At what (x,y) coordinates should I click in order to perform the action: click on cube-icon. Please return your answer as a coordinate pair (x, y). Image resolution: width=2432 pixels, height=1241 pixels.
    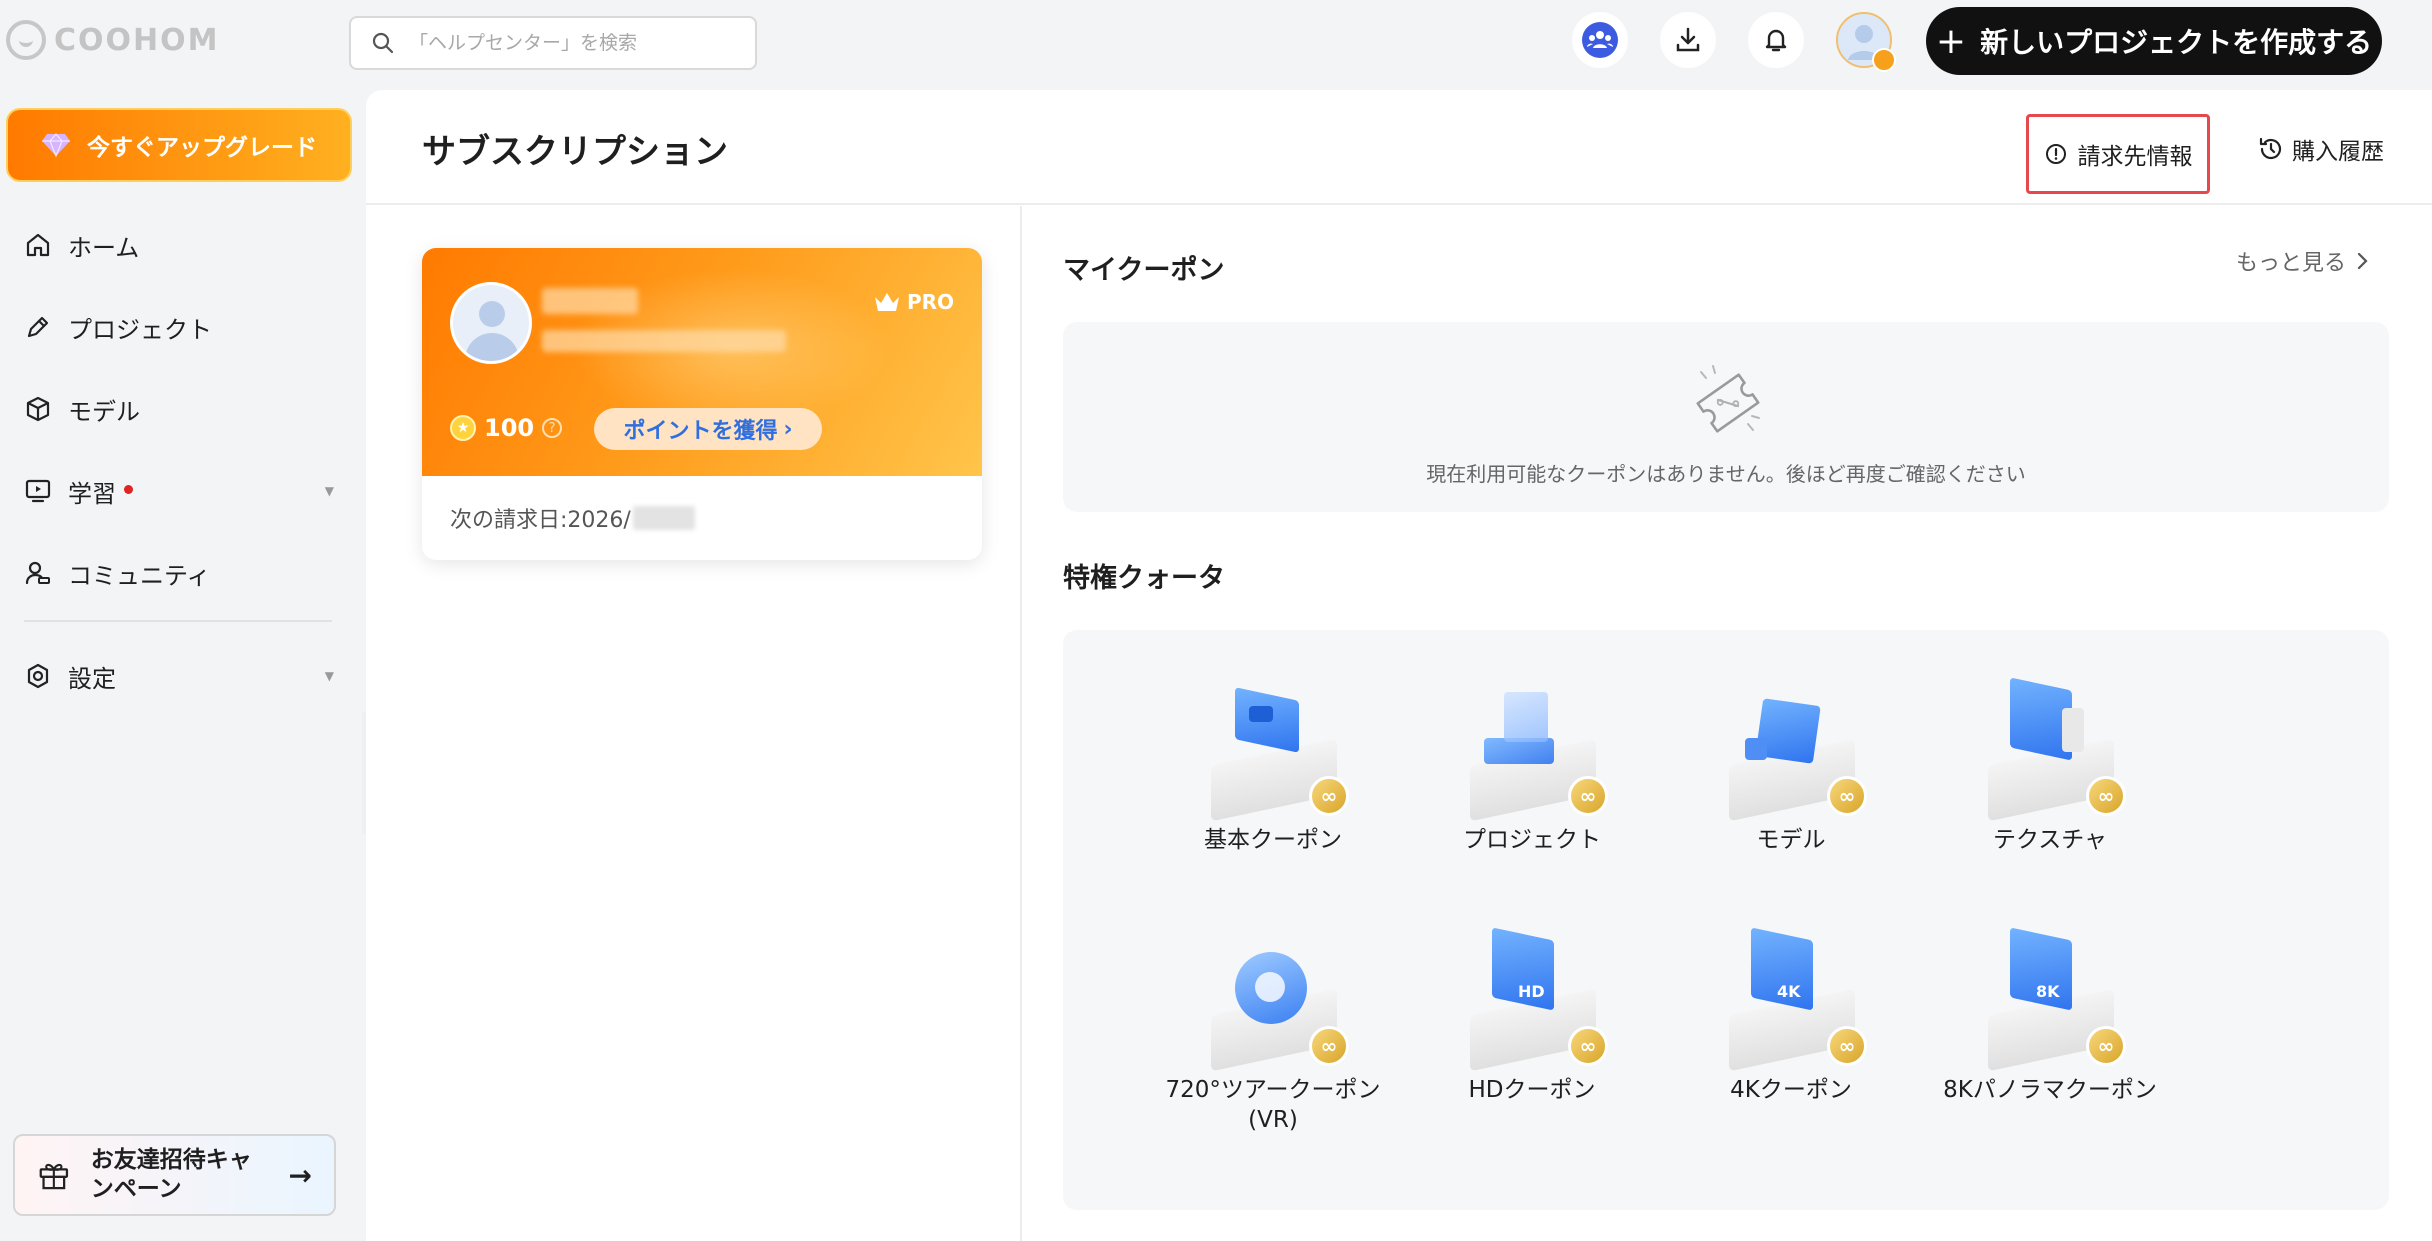
    Looking at the image, I should click on (38, 409).